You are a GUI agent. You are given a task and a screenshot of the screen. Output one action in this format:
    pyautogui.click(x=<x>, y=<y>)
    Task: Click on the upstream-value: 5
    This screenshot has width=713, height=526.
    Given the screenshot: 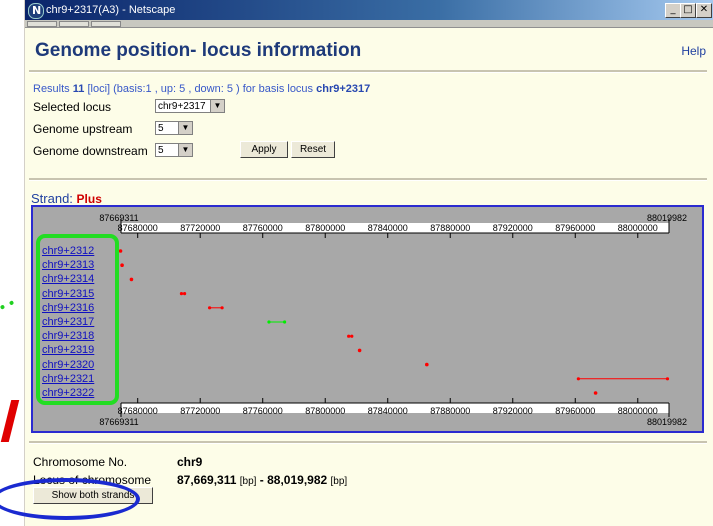 What is the action you would take?
    pyautogui.click(x=161, y=128)
    